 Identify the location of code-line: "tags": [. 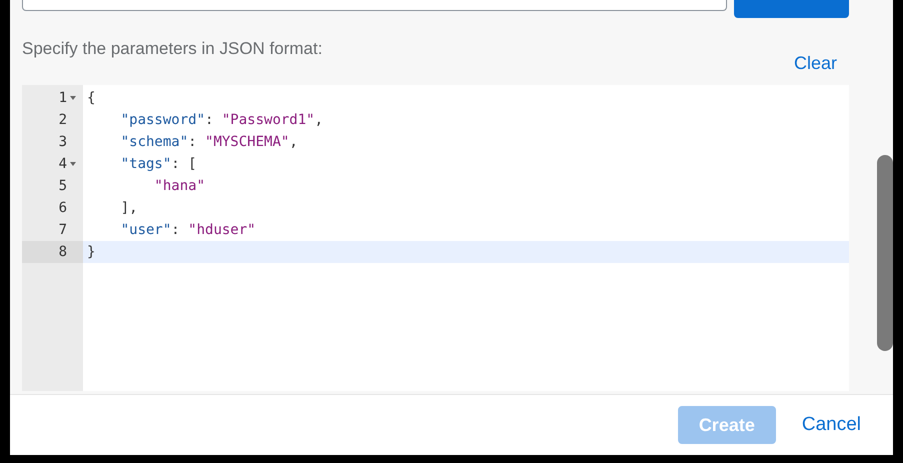
(159, 164).